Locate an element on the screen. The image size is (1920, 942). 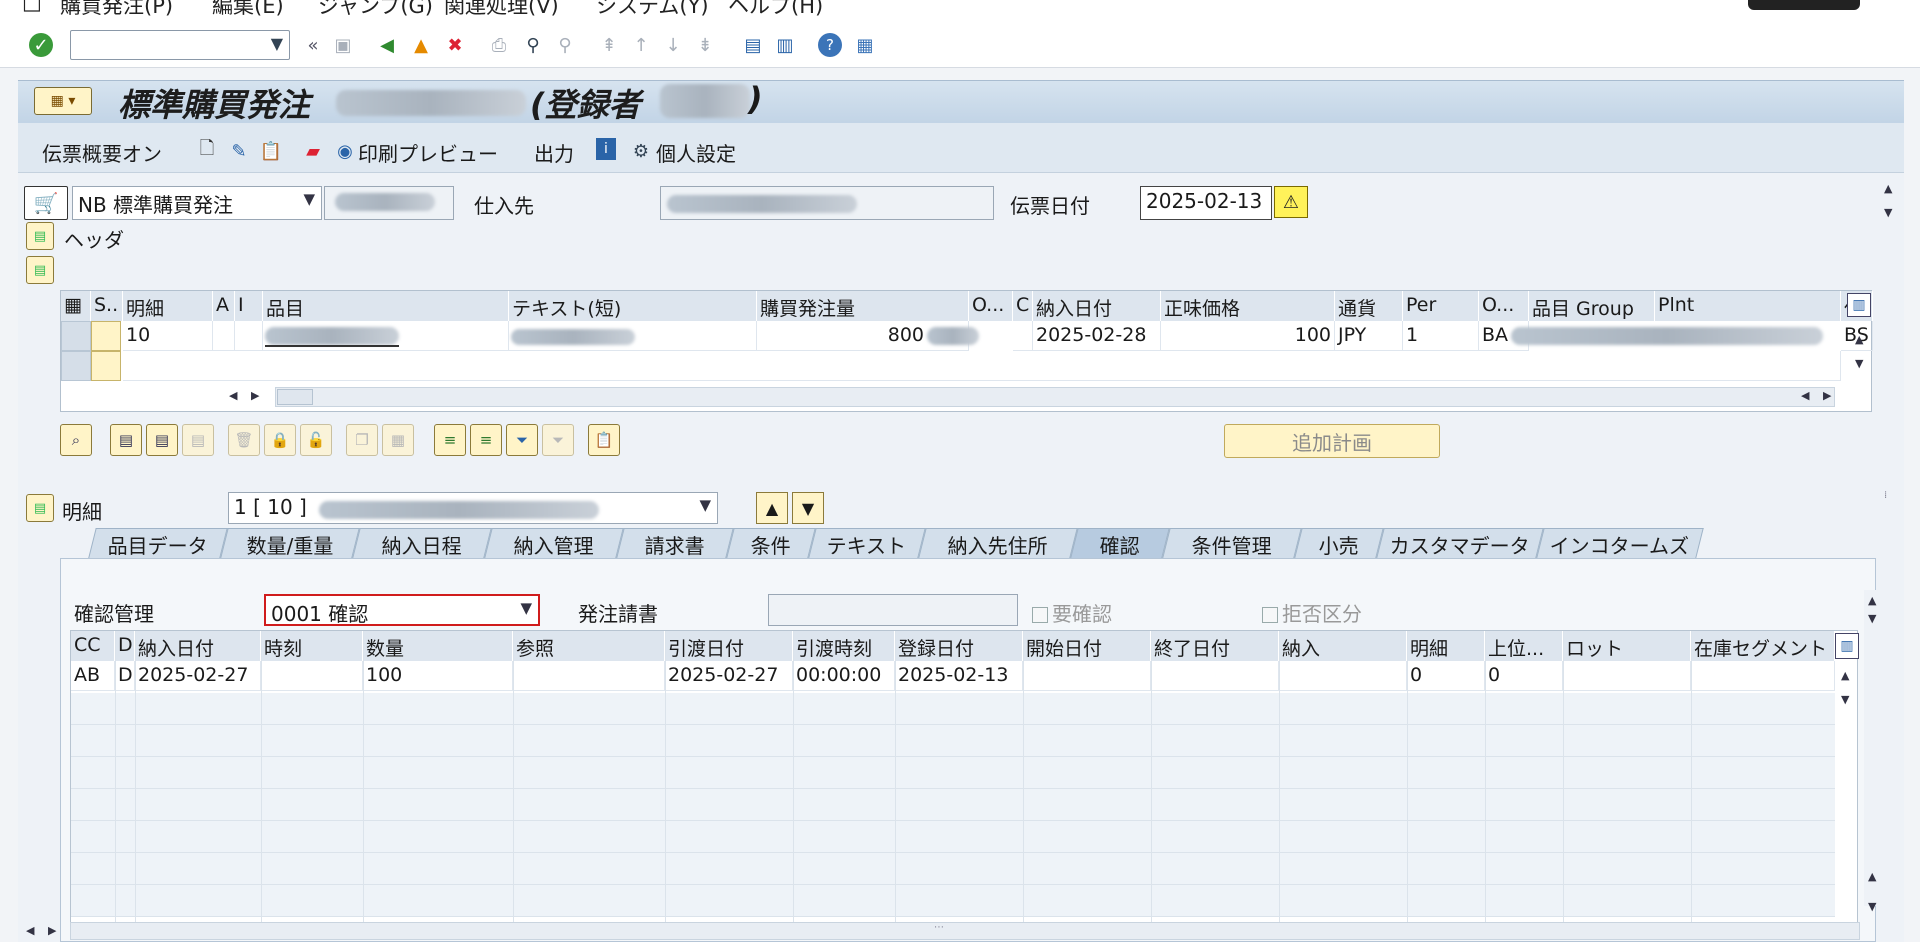
copy-icon: ❐ is located at coordinates (362, 440).